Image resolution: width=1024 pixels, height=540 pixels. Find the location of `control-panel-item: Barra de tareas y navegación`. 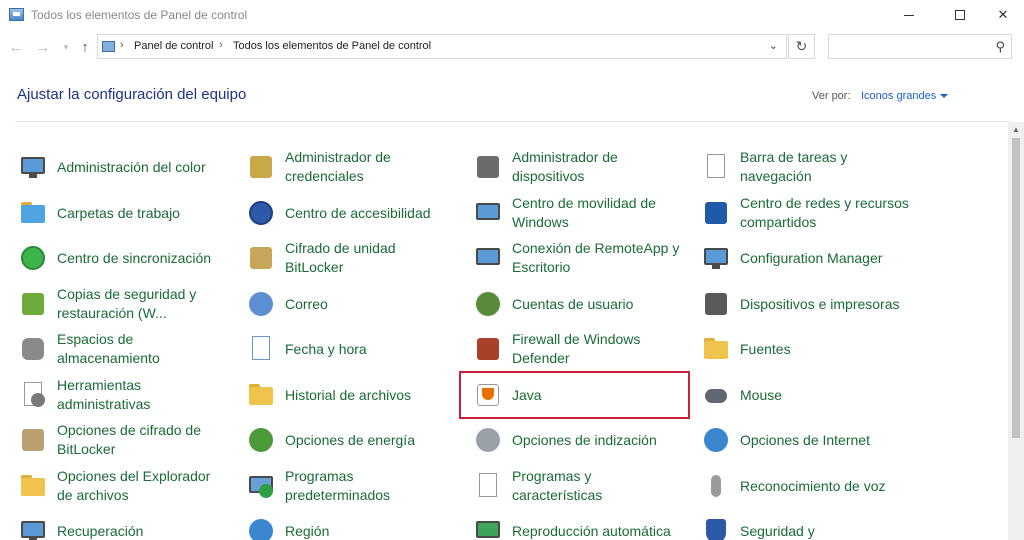

control-panel-item: Barra de tareas y navegación is located at coordinates (812, 167).